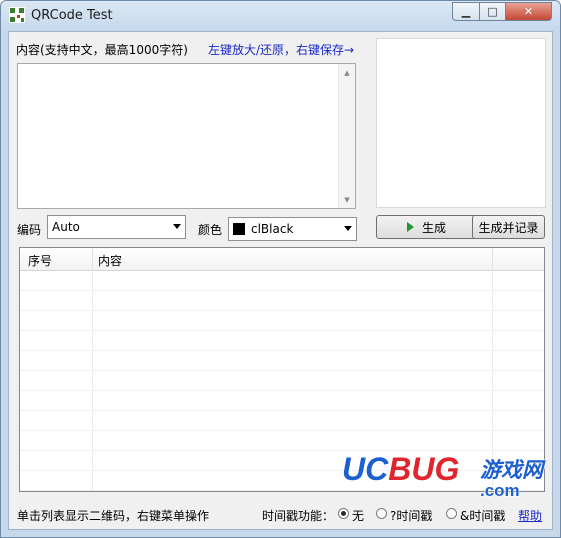 The width and height of the screenshot is (561, 538). I want to click on maximize-icon: □, so click(492, 11).